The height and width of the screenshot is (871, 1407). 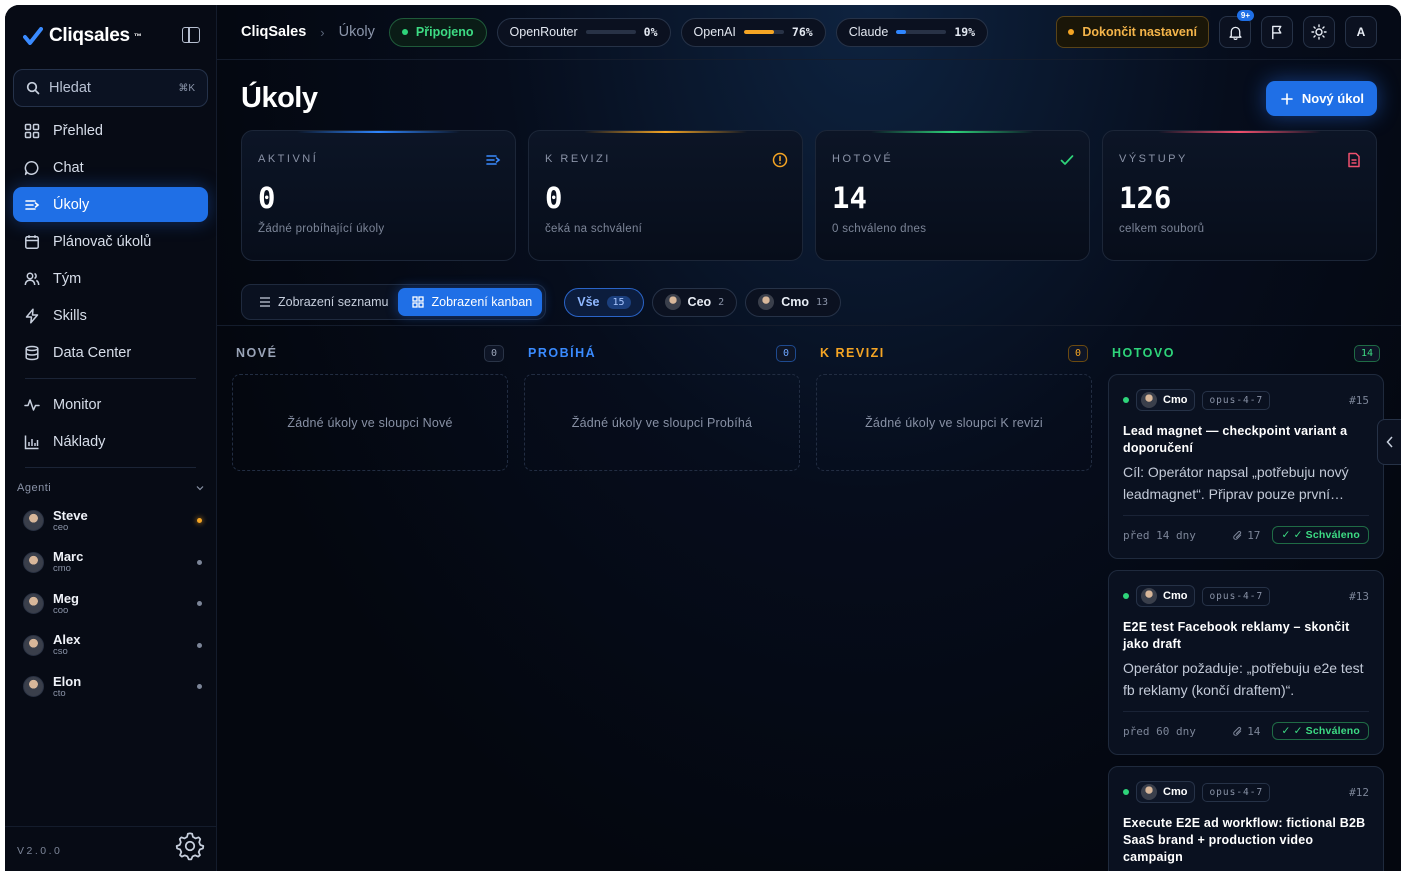 What do you see at coordinates (780, 160) in the screenshot?
I see `alert-icon` at bounding box center [780, 160].